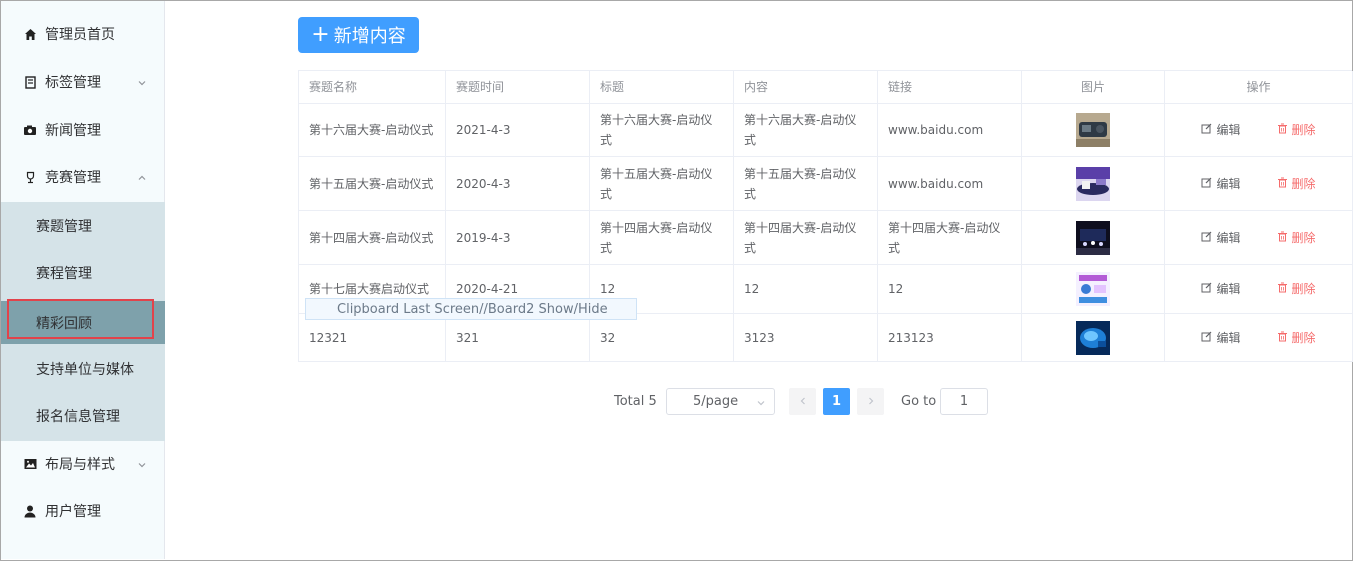 The width and height of the screenshot is (1353, 561). Describe the element at coordinates (64, 227) in the screenshot. I see `submenu-item-label: 赛题管理` at that location.